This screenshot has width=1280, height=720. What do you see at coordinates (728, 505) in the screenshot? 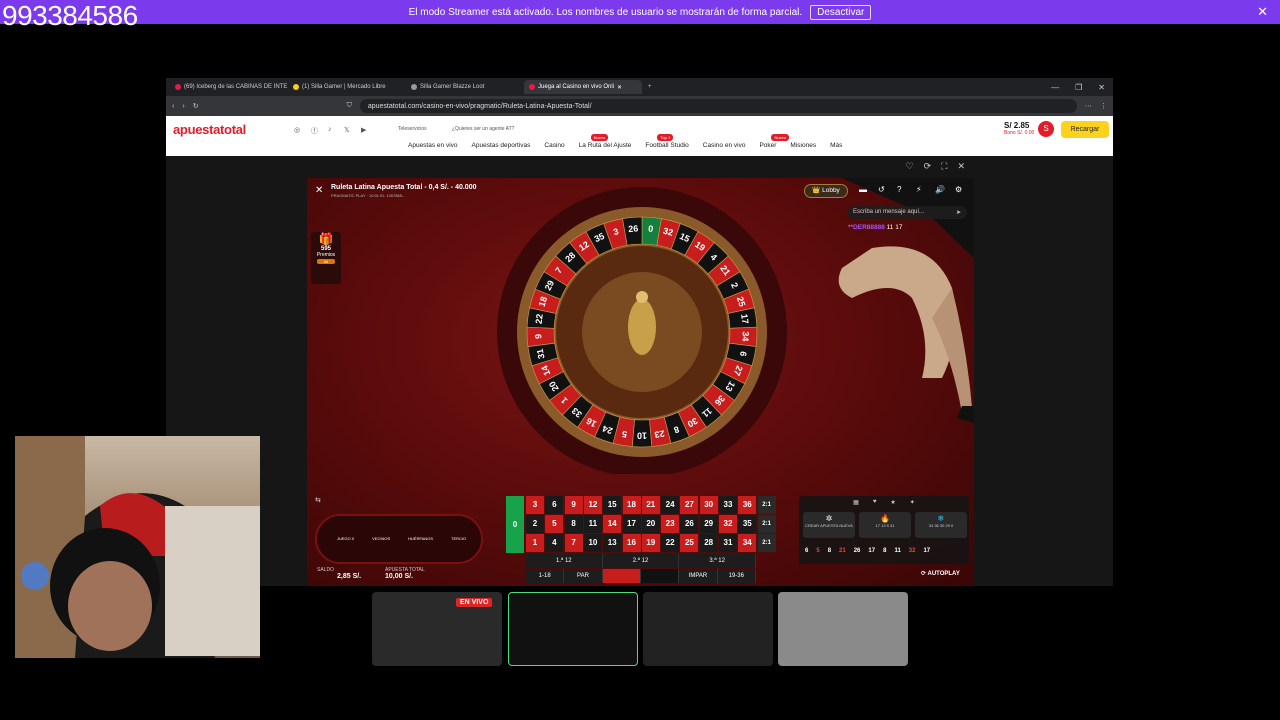
I see `bet-cell: 33` at bounding box center [728, 505].